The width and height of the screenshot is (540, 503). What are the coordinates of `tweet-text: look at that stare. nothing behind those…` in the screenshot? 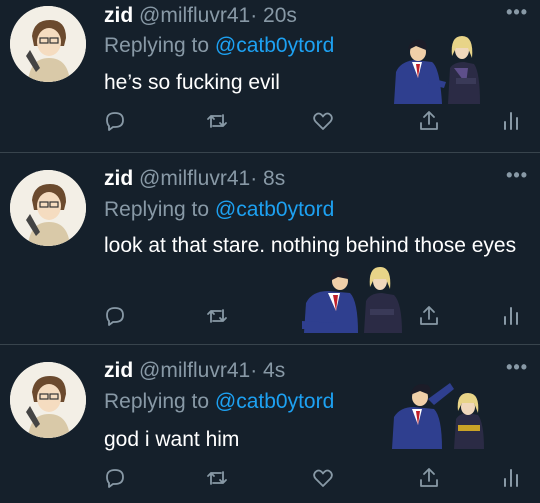 It's located at (310, 245).